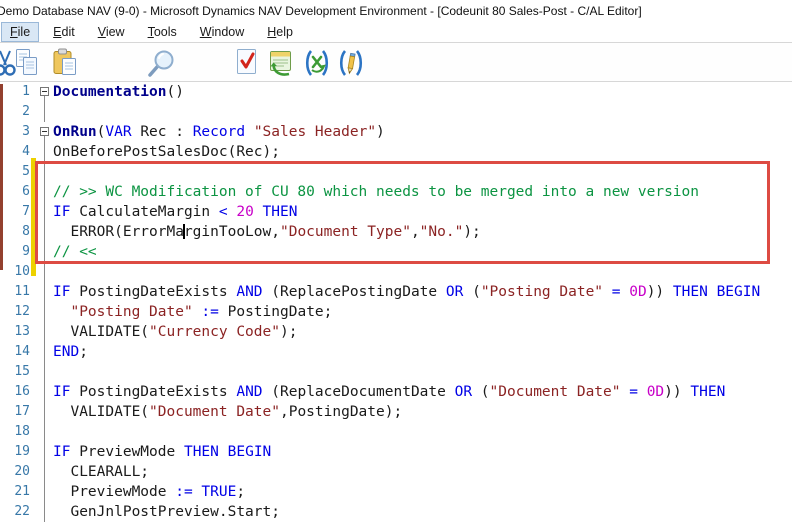 The image size is (792, 523). Describe the element at coordinates (396, 172) in the screenshot. I see `code-line-5: 5` at that location.